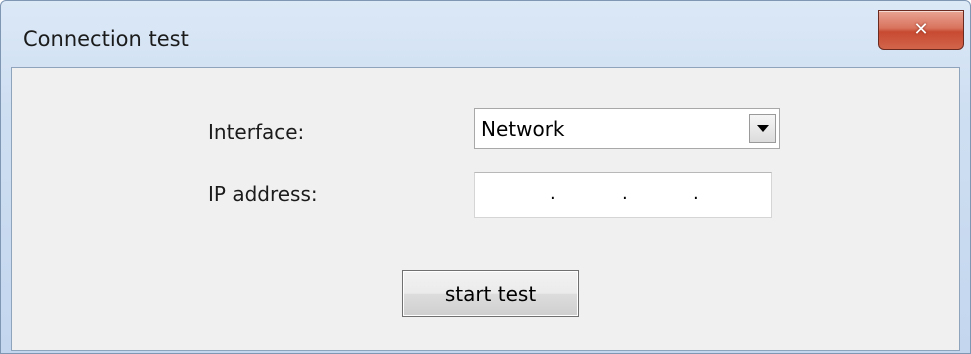 The height and width of the screenshot is (354, 971). Describe the element at coordinates (627, 128) in the screenshot. I see `interface-dropdown: Network` at that location.